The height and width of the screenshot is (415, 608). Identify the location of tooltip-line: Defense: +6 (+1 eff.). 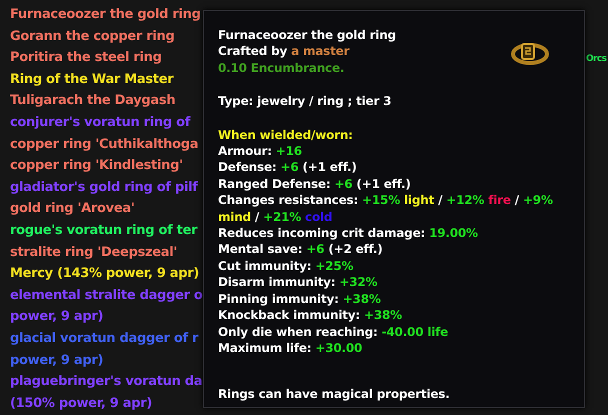
(288, 167).